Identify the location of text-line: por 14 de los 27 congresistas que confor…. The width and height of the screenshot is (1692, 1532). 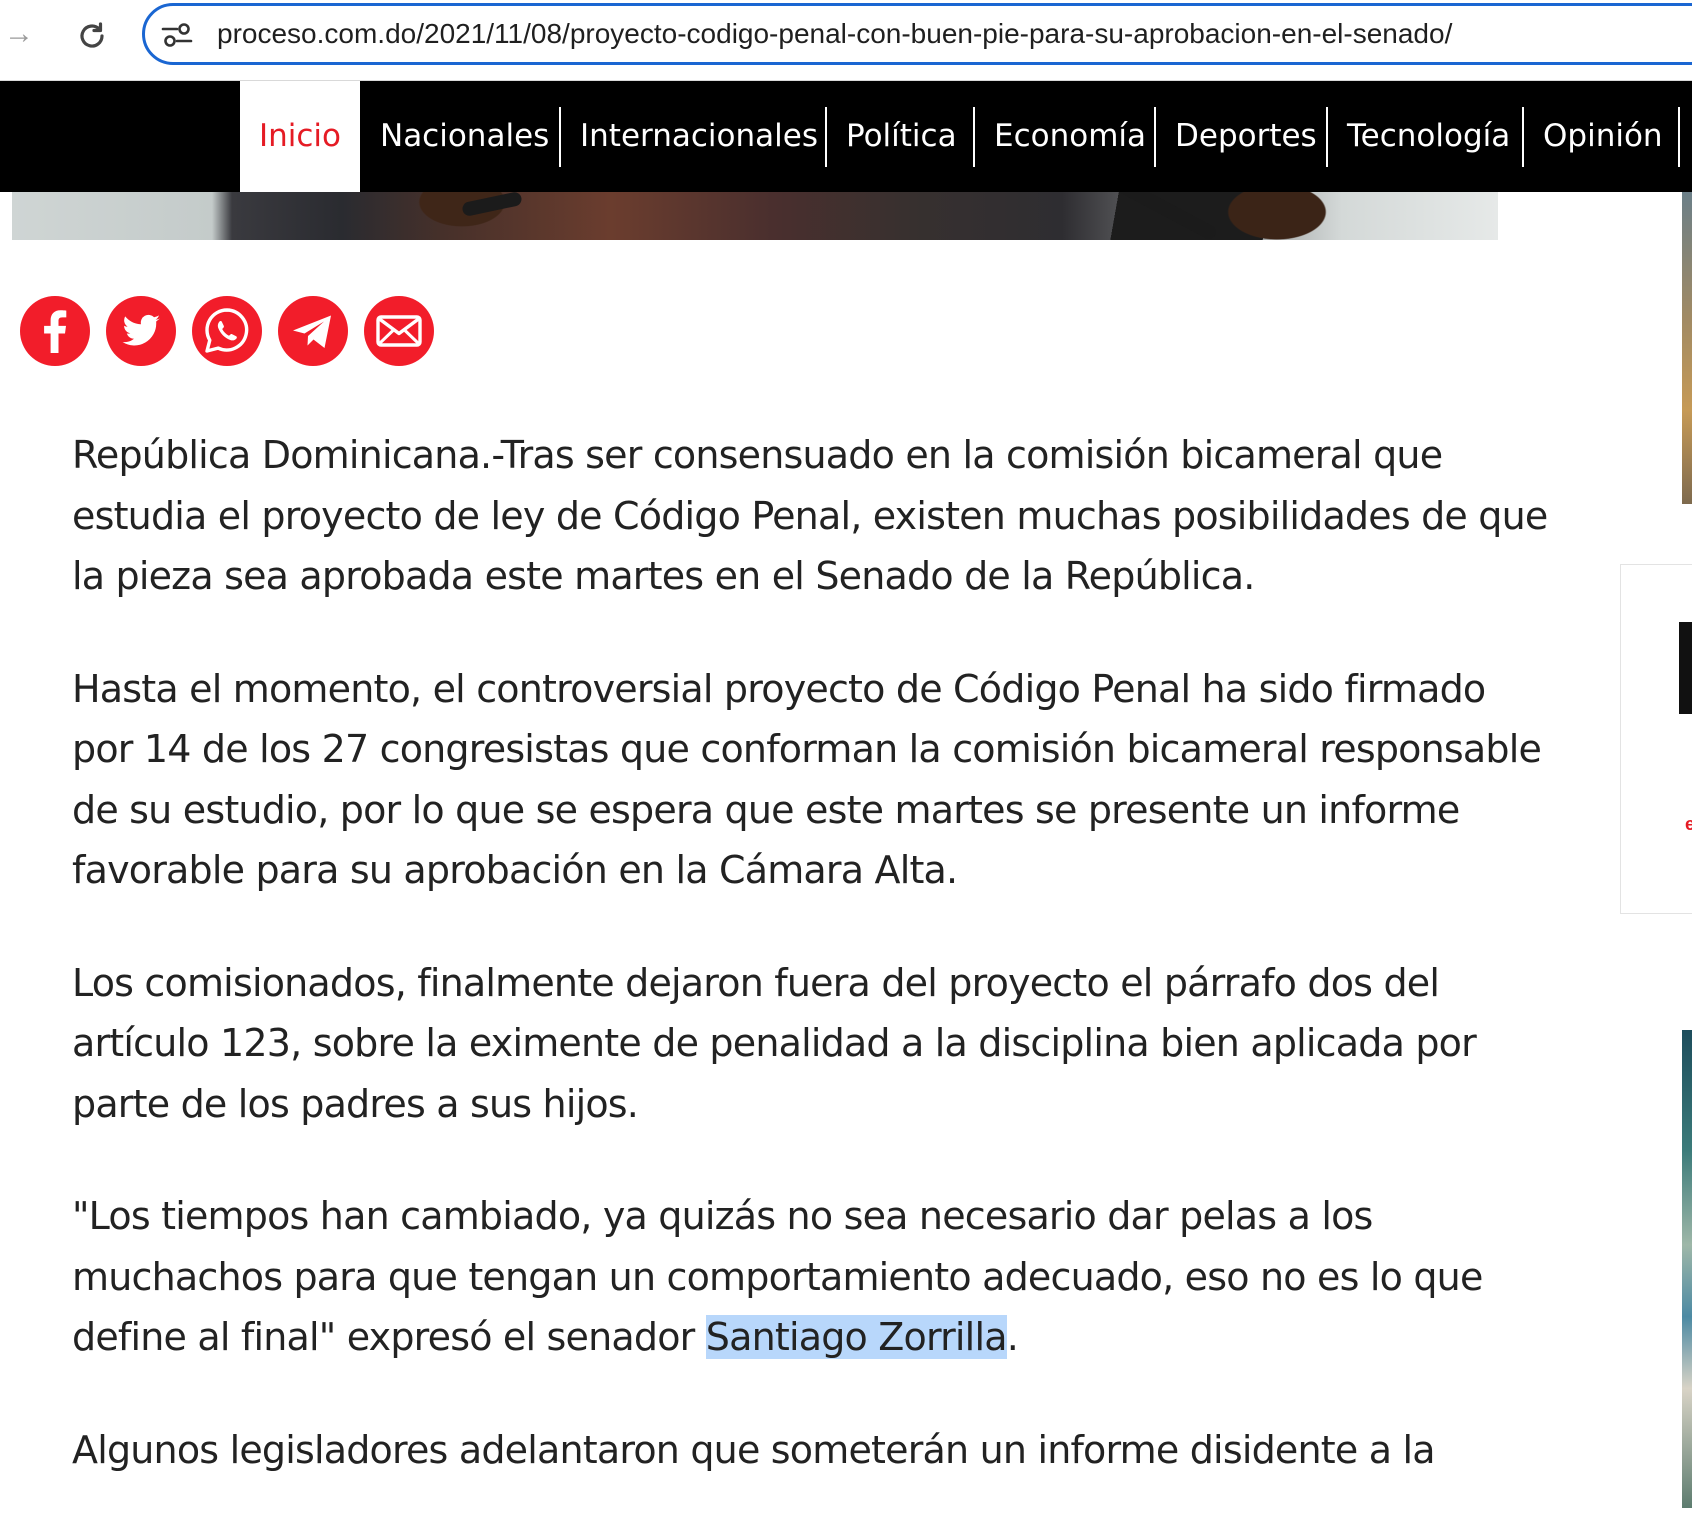
(807, 749).